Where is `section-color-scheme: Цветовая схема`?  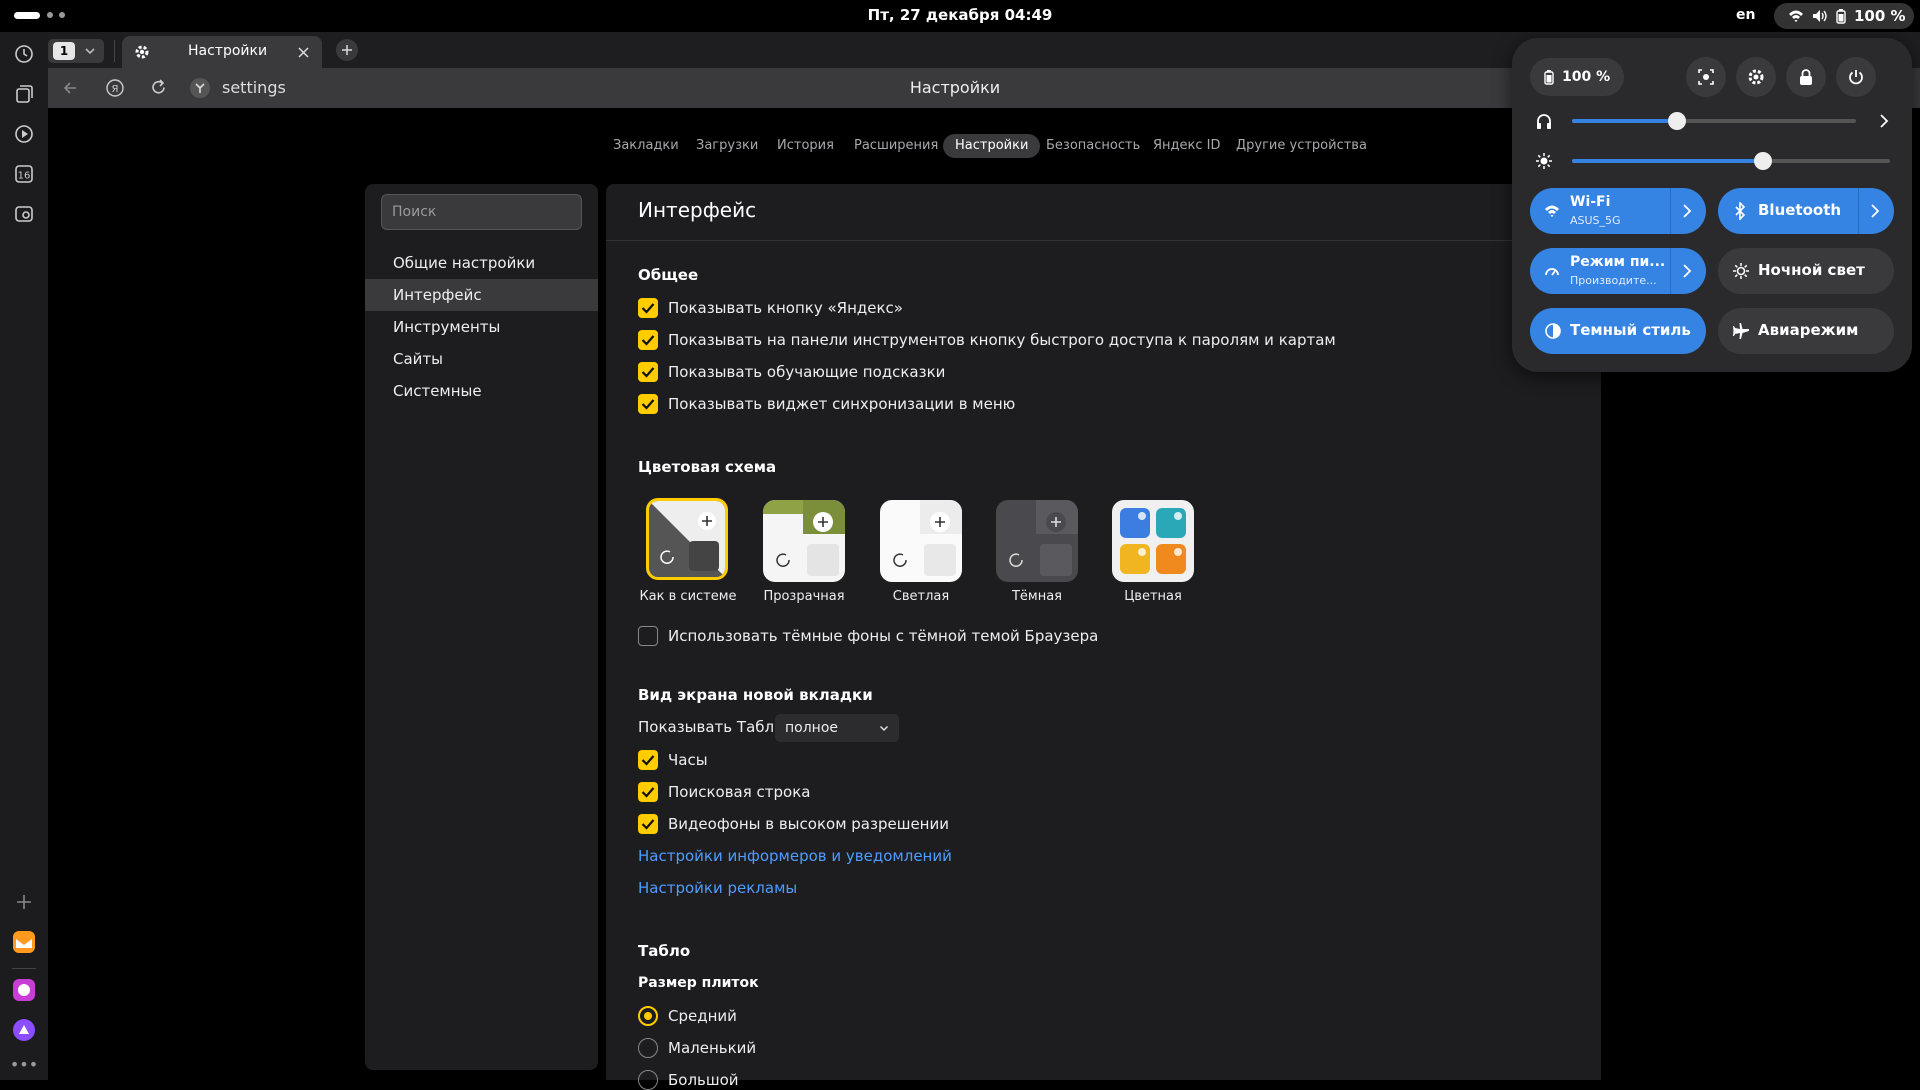
section-color-scheme: Цветовая схема is located at coordinates (707, 467).